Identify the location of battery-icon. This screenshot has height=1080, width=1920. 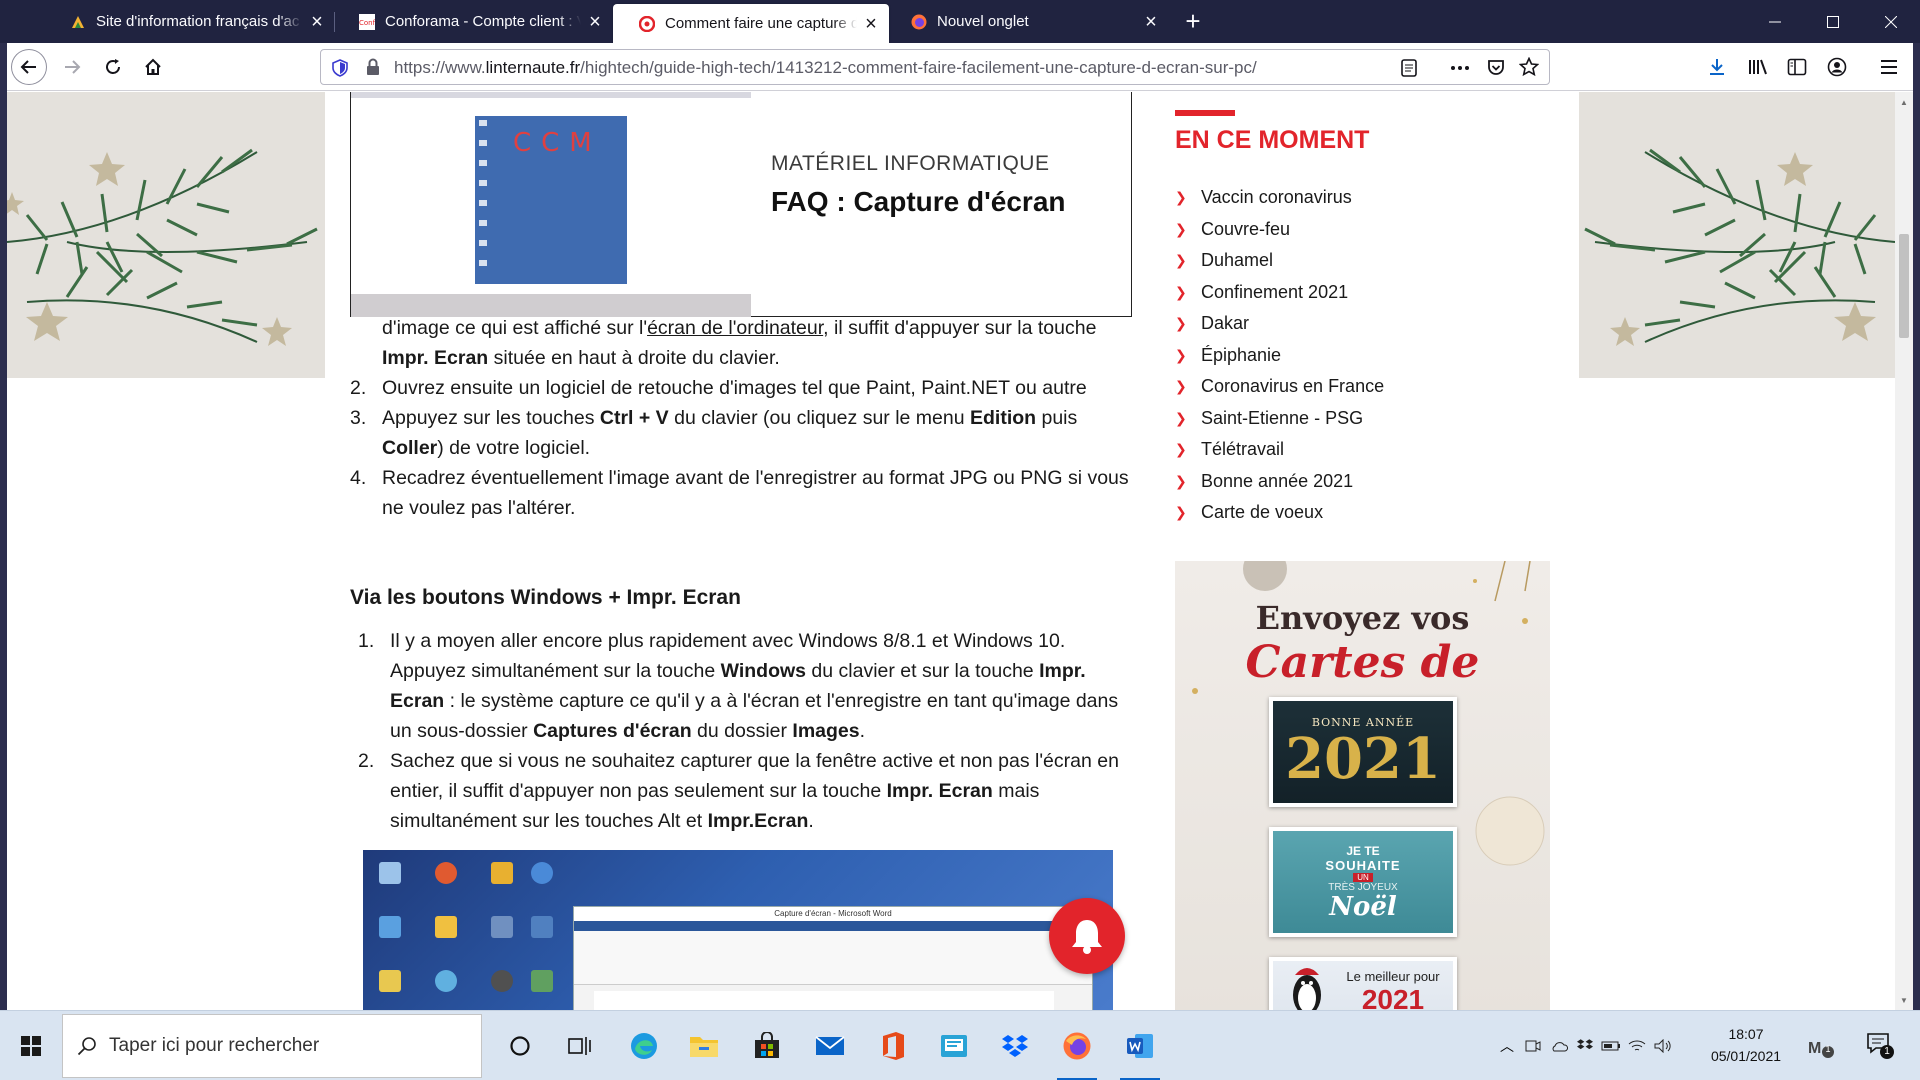
(1611, 1046).